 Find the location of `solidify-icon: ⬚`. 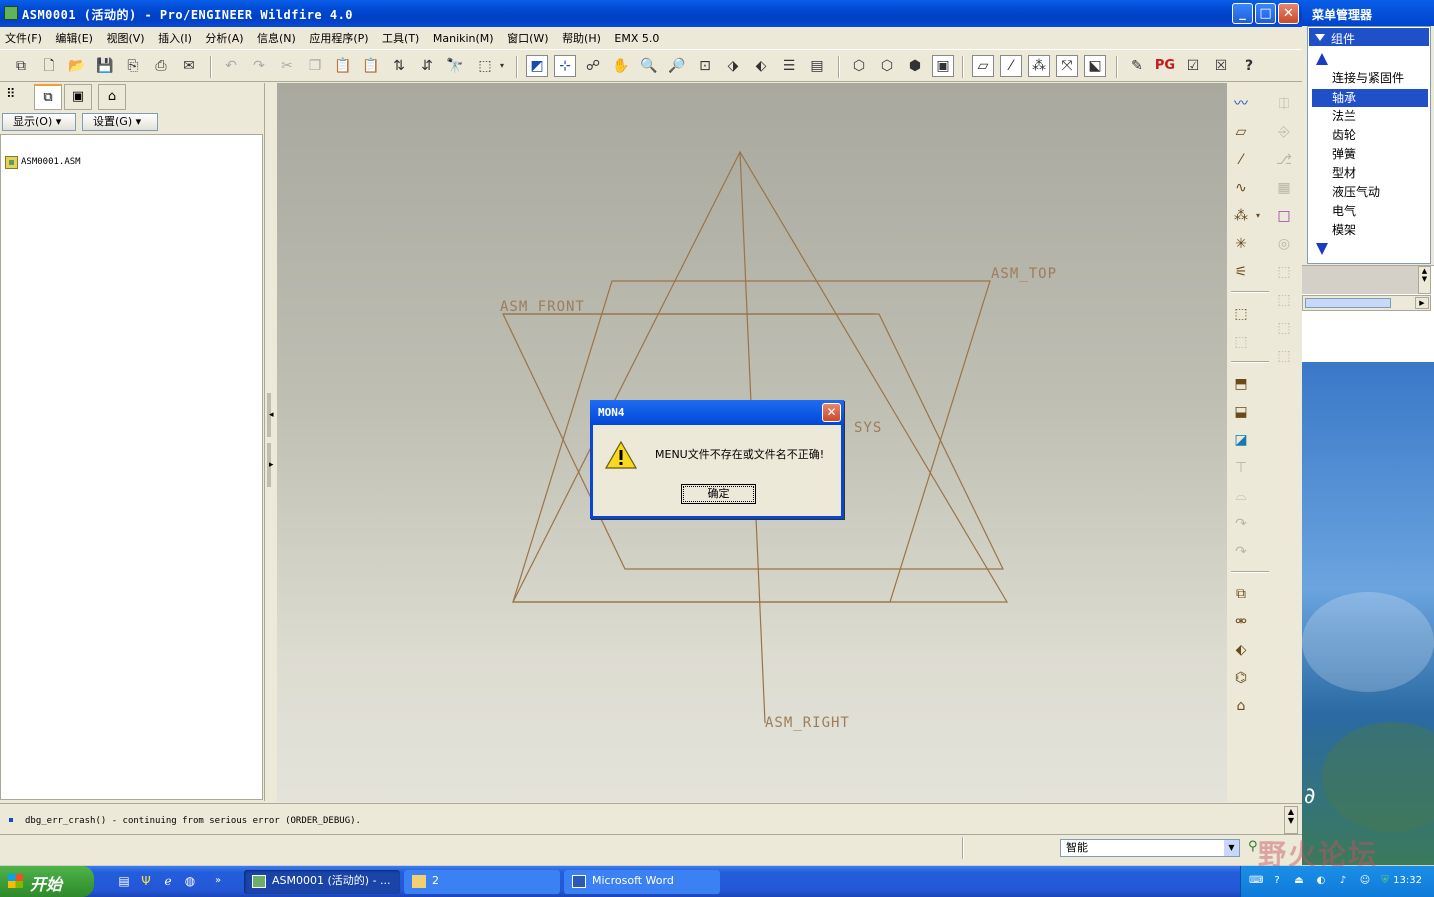

solidify-icon: ⬚ is located at coordinates (1284, 300).